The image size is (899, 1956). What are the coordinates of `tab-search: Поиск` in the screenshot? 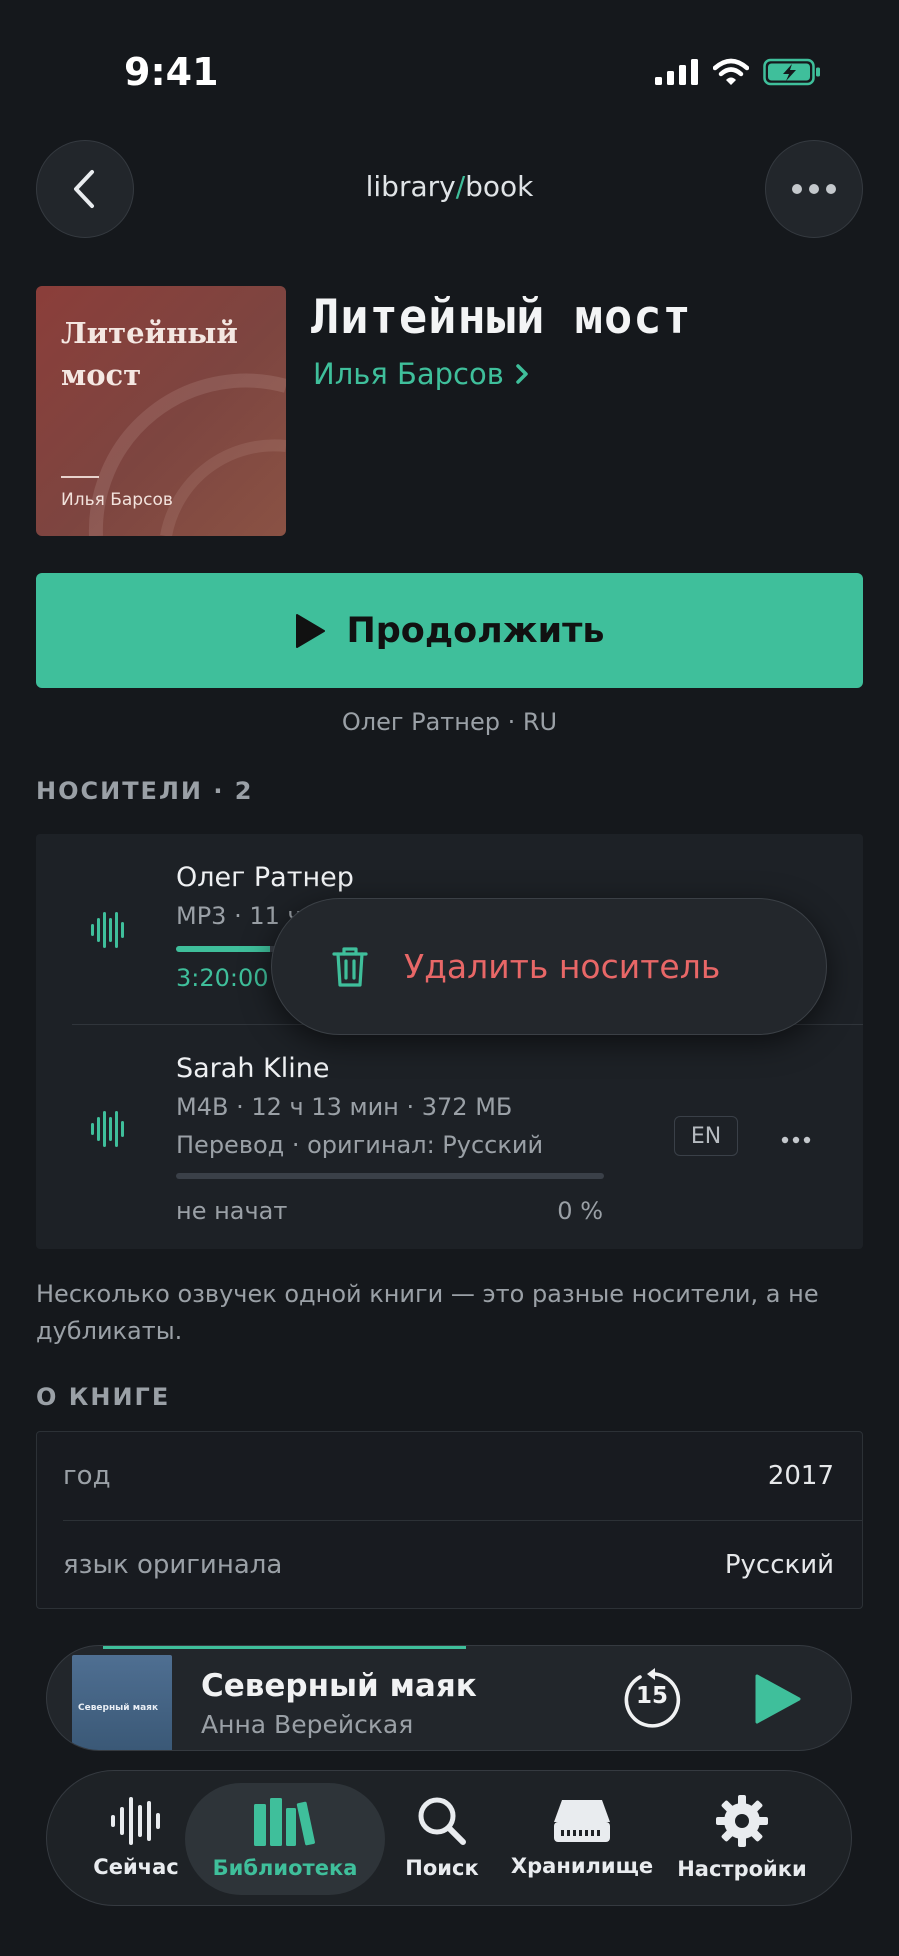 It's located at (442, 1838).